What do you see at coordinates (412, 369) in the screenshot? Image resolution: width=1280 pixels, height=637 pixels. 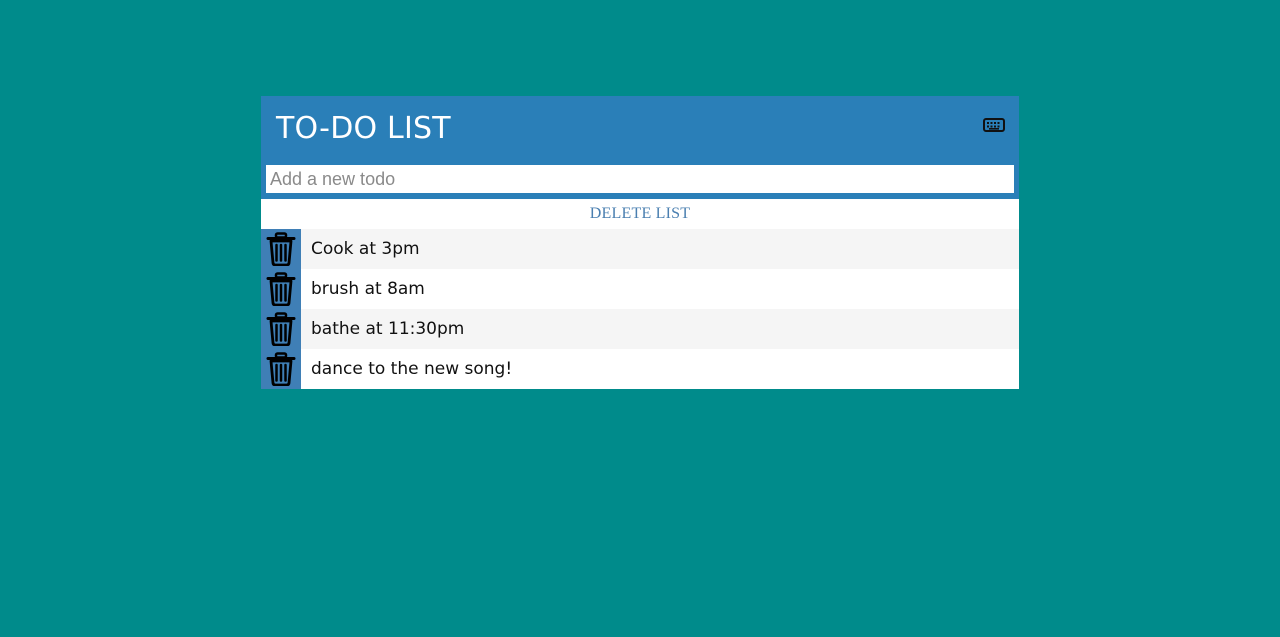 I see `todo-text: dance to the new song!` at bounding box center [412, 369].